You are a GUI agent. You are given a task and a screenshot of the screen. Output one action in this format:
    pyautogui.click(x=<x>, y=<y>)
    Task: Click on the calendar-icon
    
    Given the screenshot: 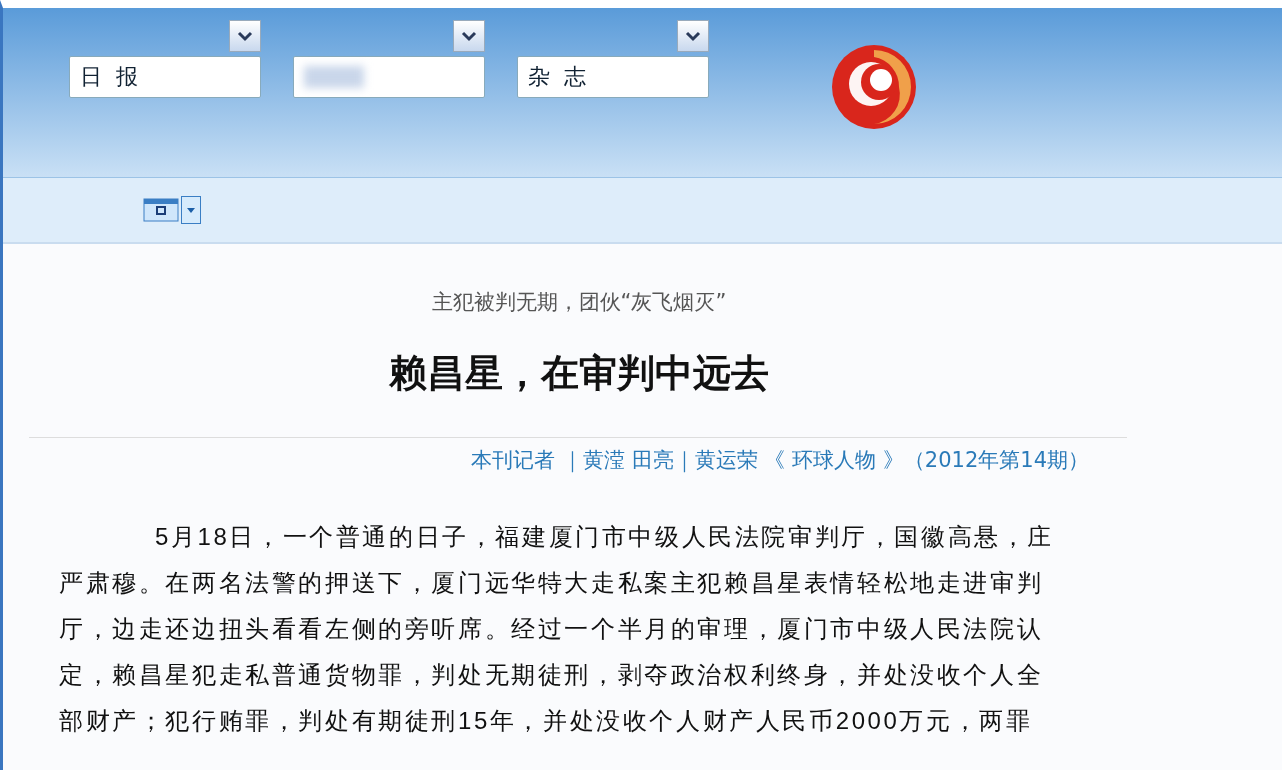 What is the action you would take?
    pyautogui.click(x=161, y=210)
    